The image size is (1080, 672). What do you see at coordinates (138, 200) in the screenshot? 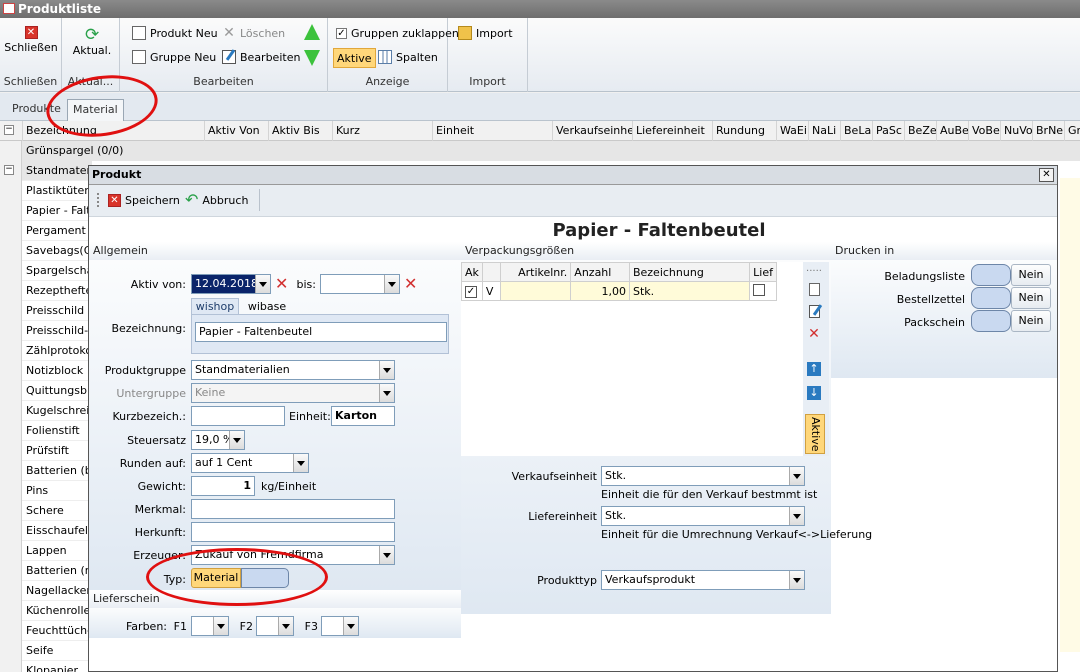
I see `save-button: ✕ Speichern` at bounding box center [138, 200].